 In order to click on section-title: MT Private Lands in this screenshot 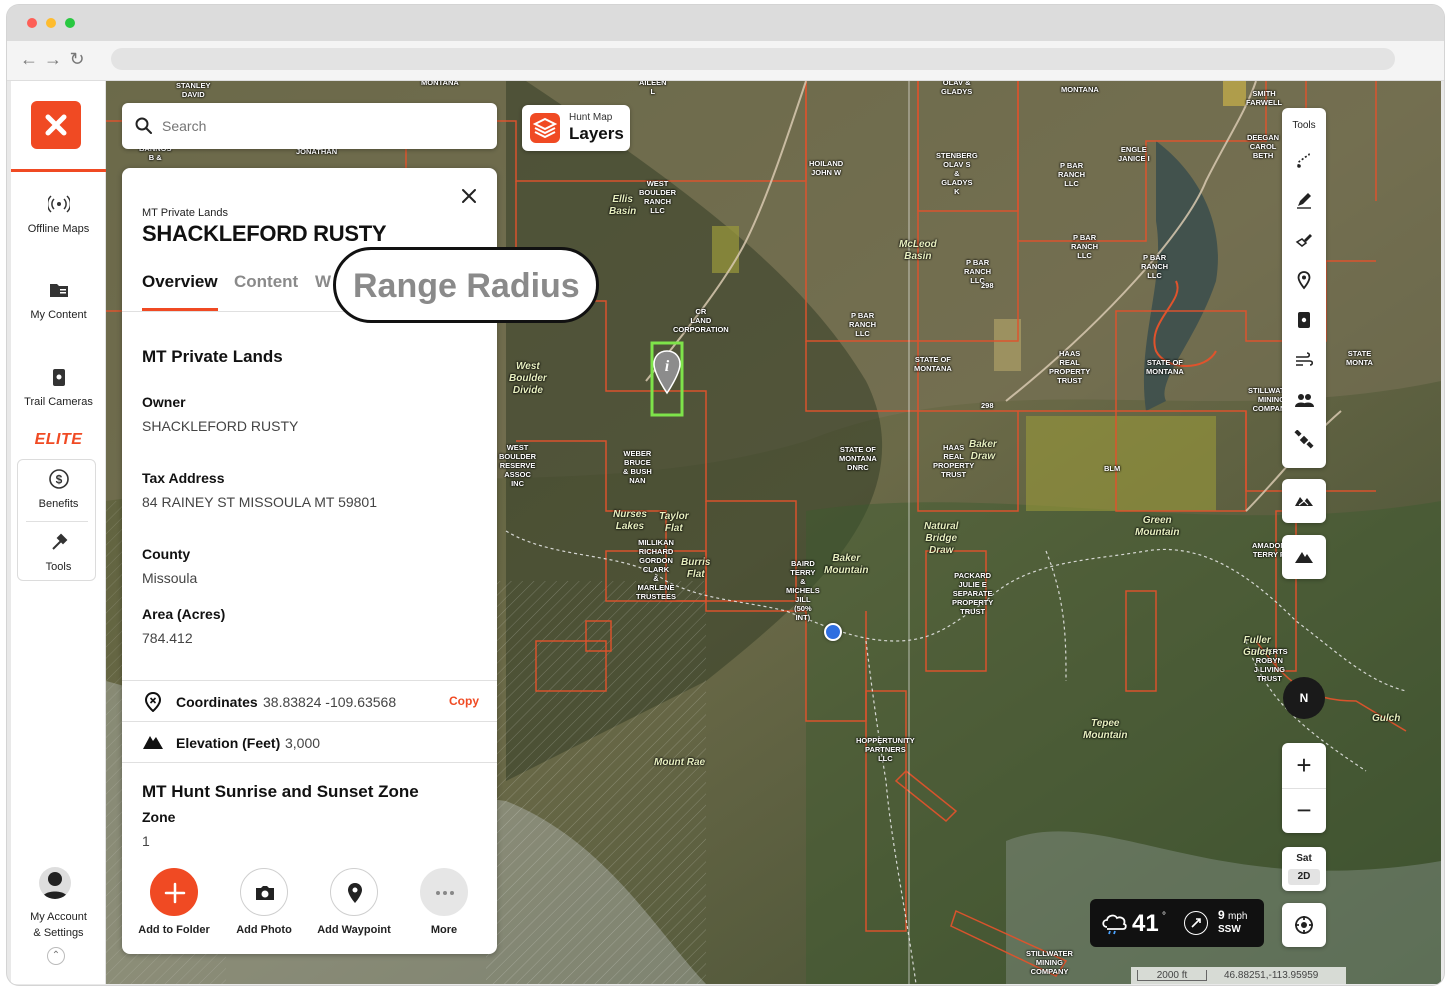, I will do `click(212, 356)`.